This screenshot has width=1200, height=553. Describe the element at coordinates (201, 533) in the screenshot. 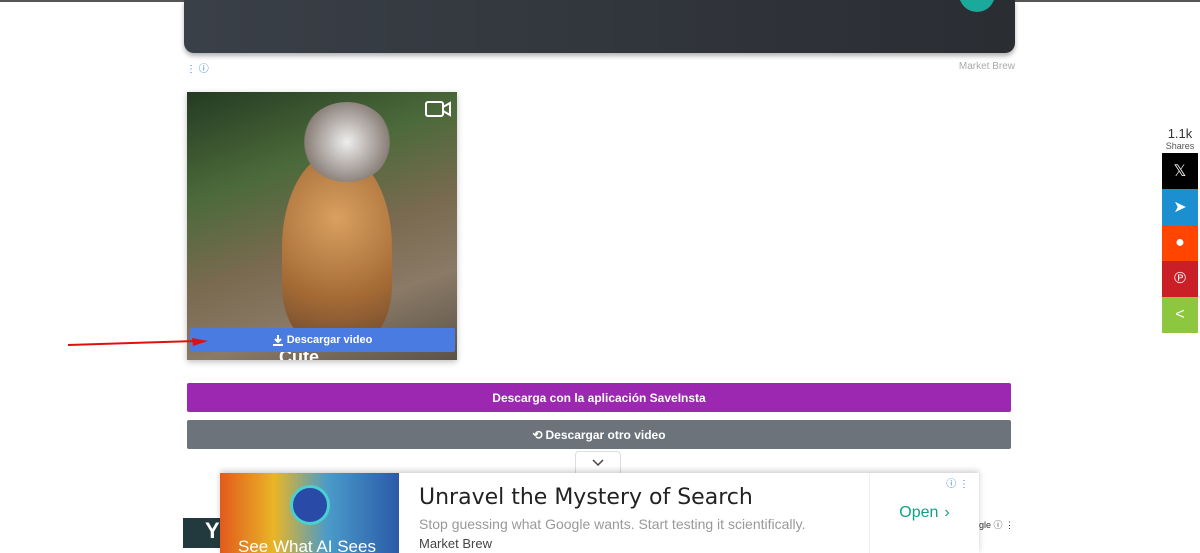

I see `partial-ad-left: Y` at that location.